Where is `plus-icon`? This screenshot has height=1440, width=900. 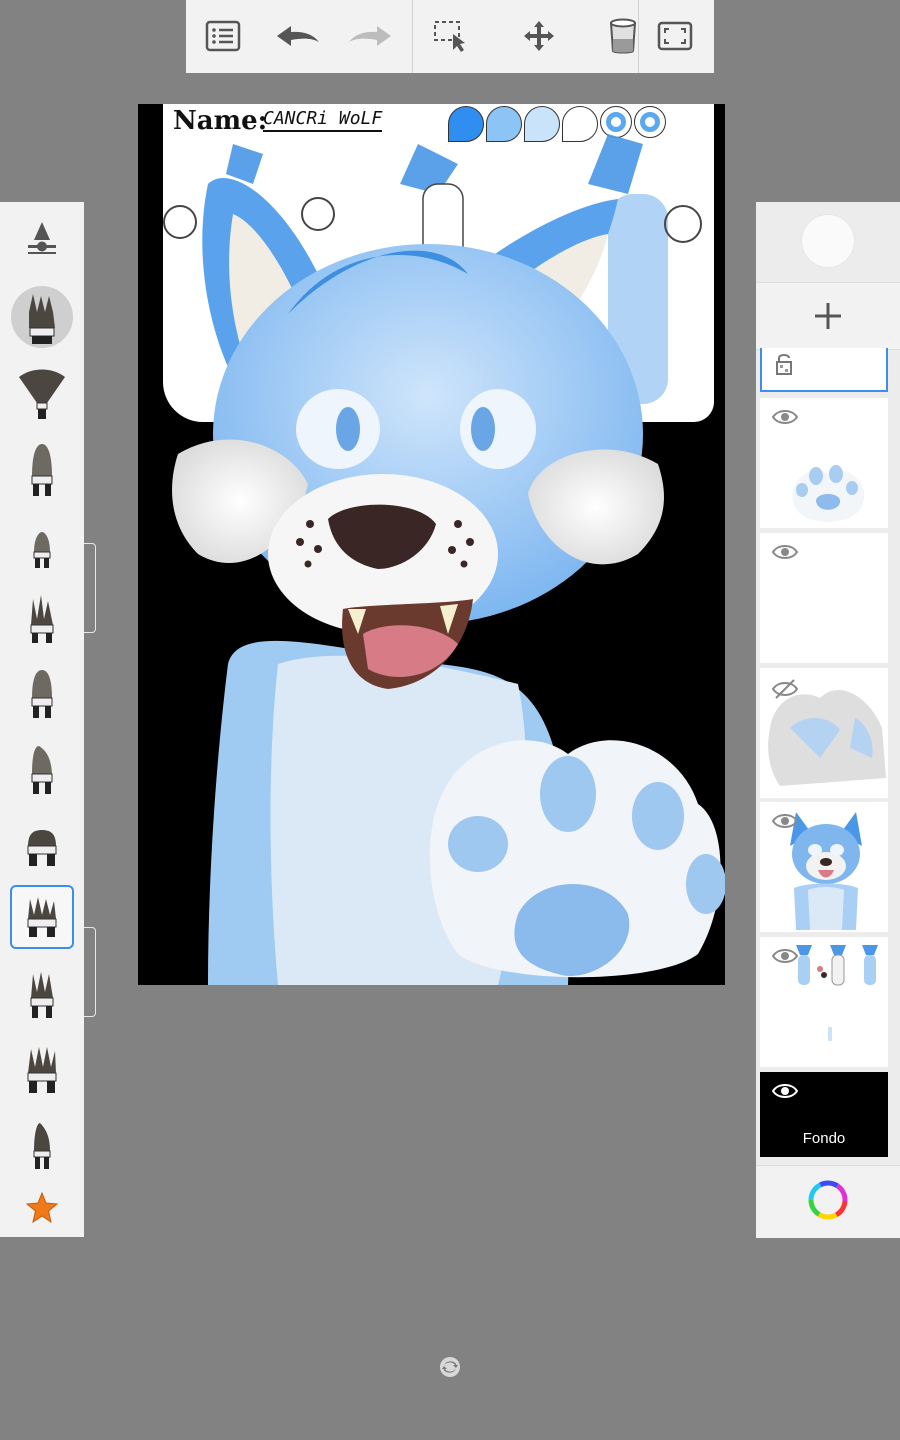 plus-icon is located at coordinates (828, 316).